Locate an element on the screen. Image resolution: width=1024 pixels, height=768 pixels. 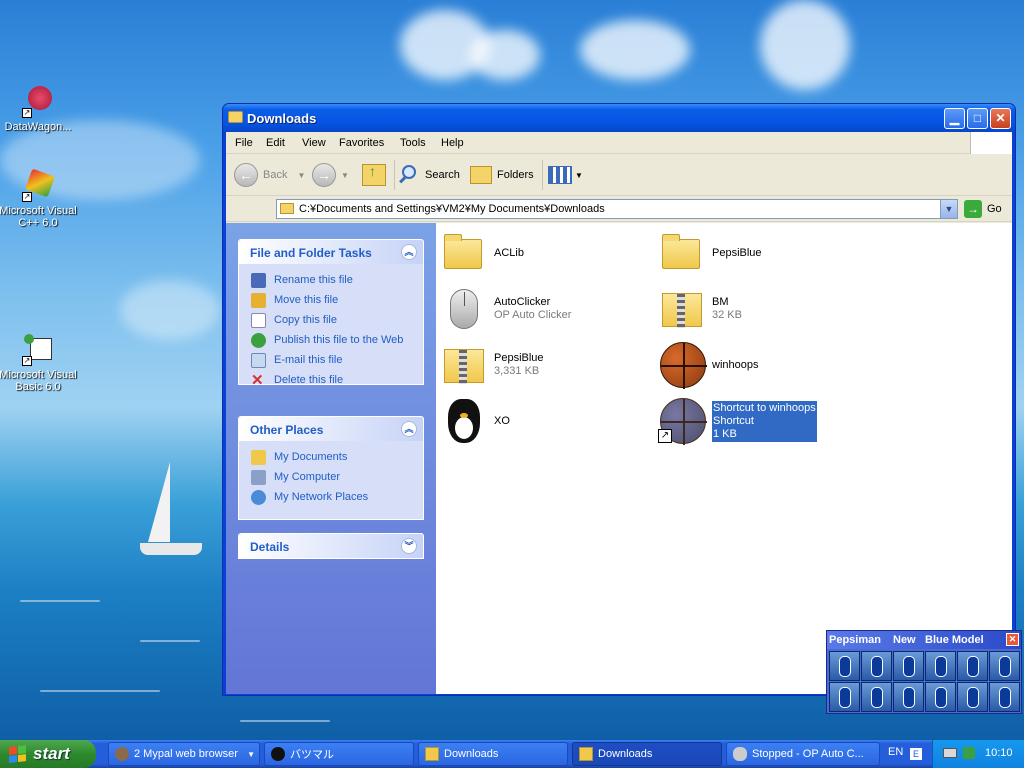
file-item: BM 32 KB is located at coordinates (700, 309).